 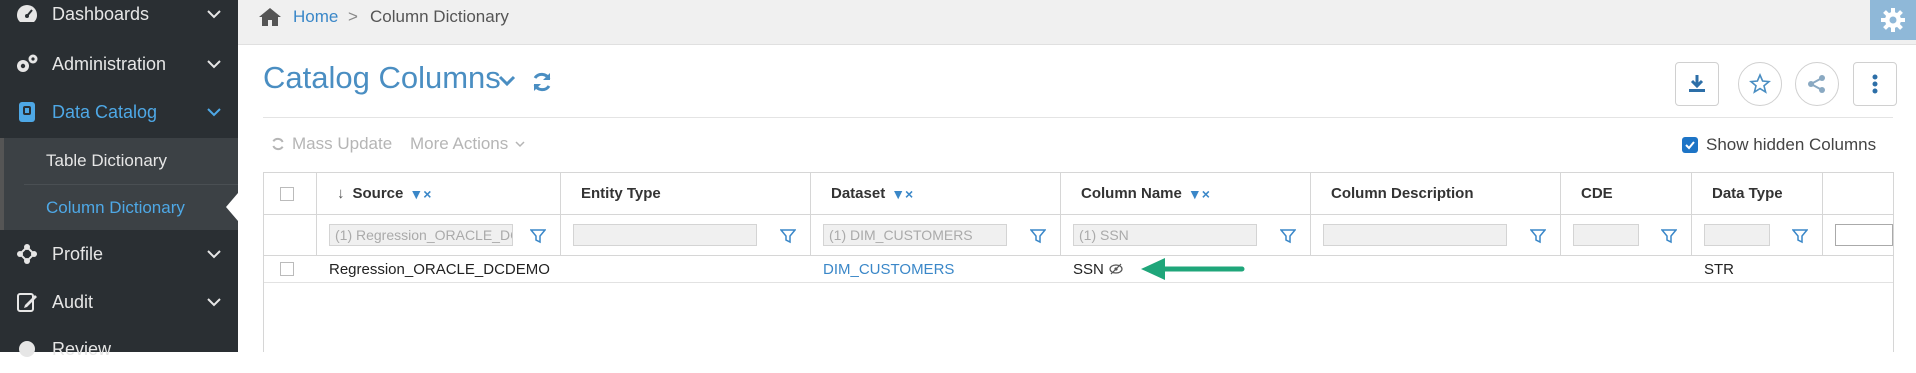 What do you see at coordinates (232, 207) in the screenshot?
I see `active-pointer` at bounding box center [232, 207].